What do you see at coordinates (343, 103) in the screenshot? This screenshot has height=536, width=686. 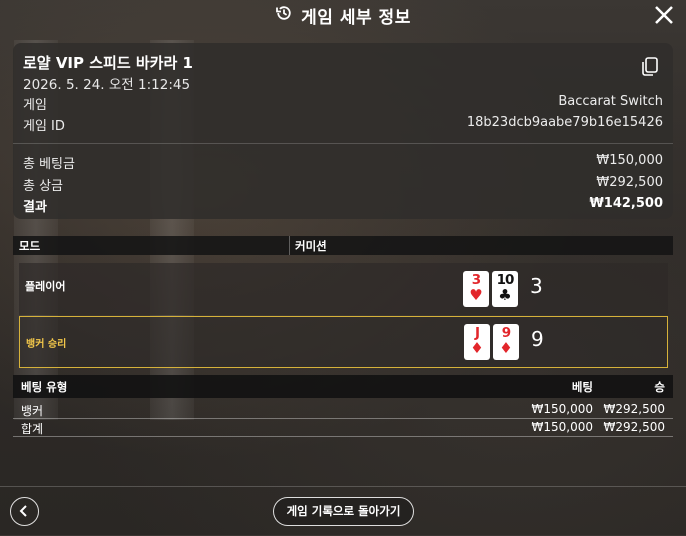 I see `game-row: 게임 Baccarat Switch` at bounding box center [343, 103].